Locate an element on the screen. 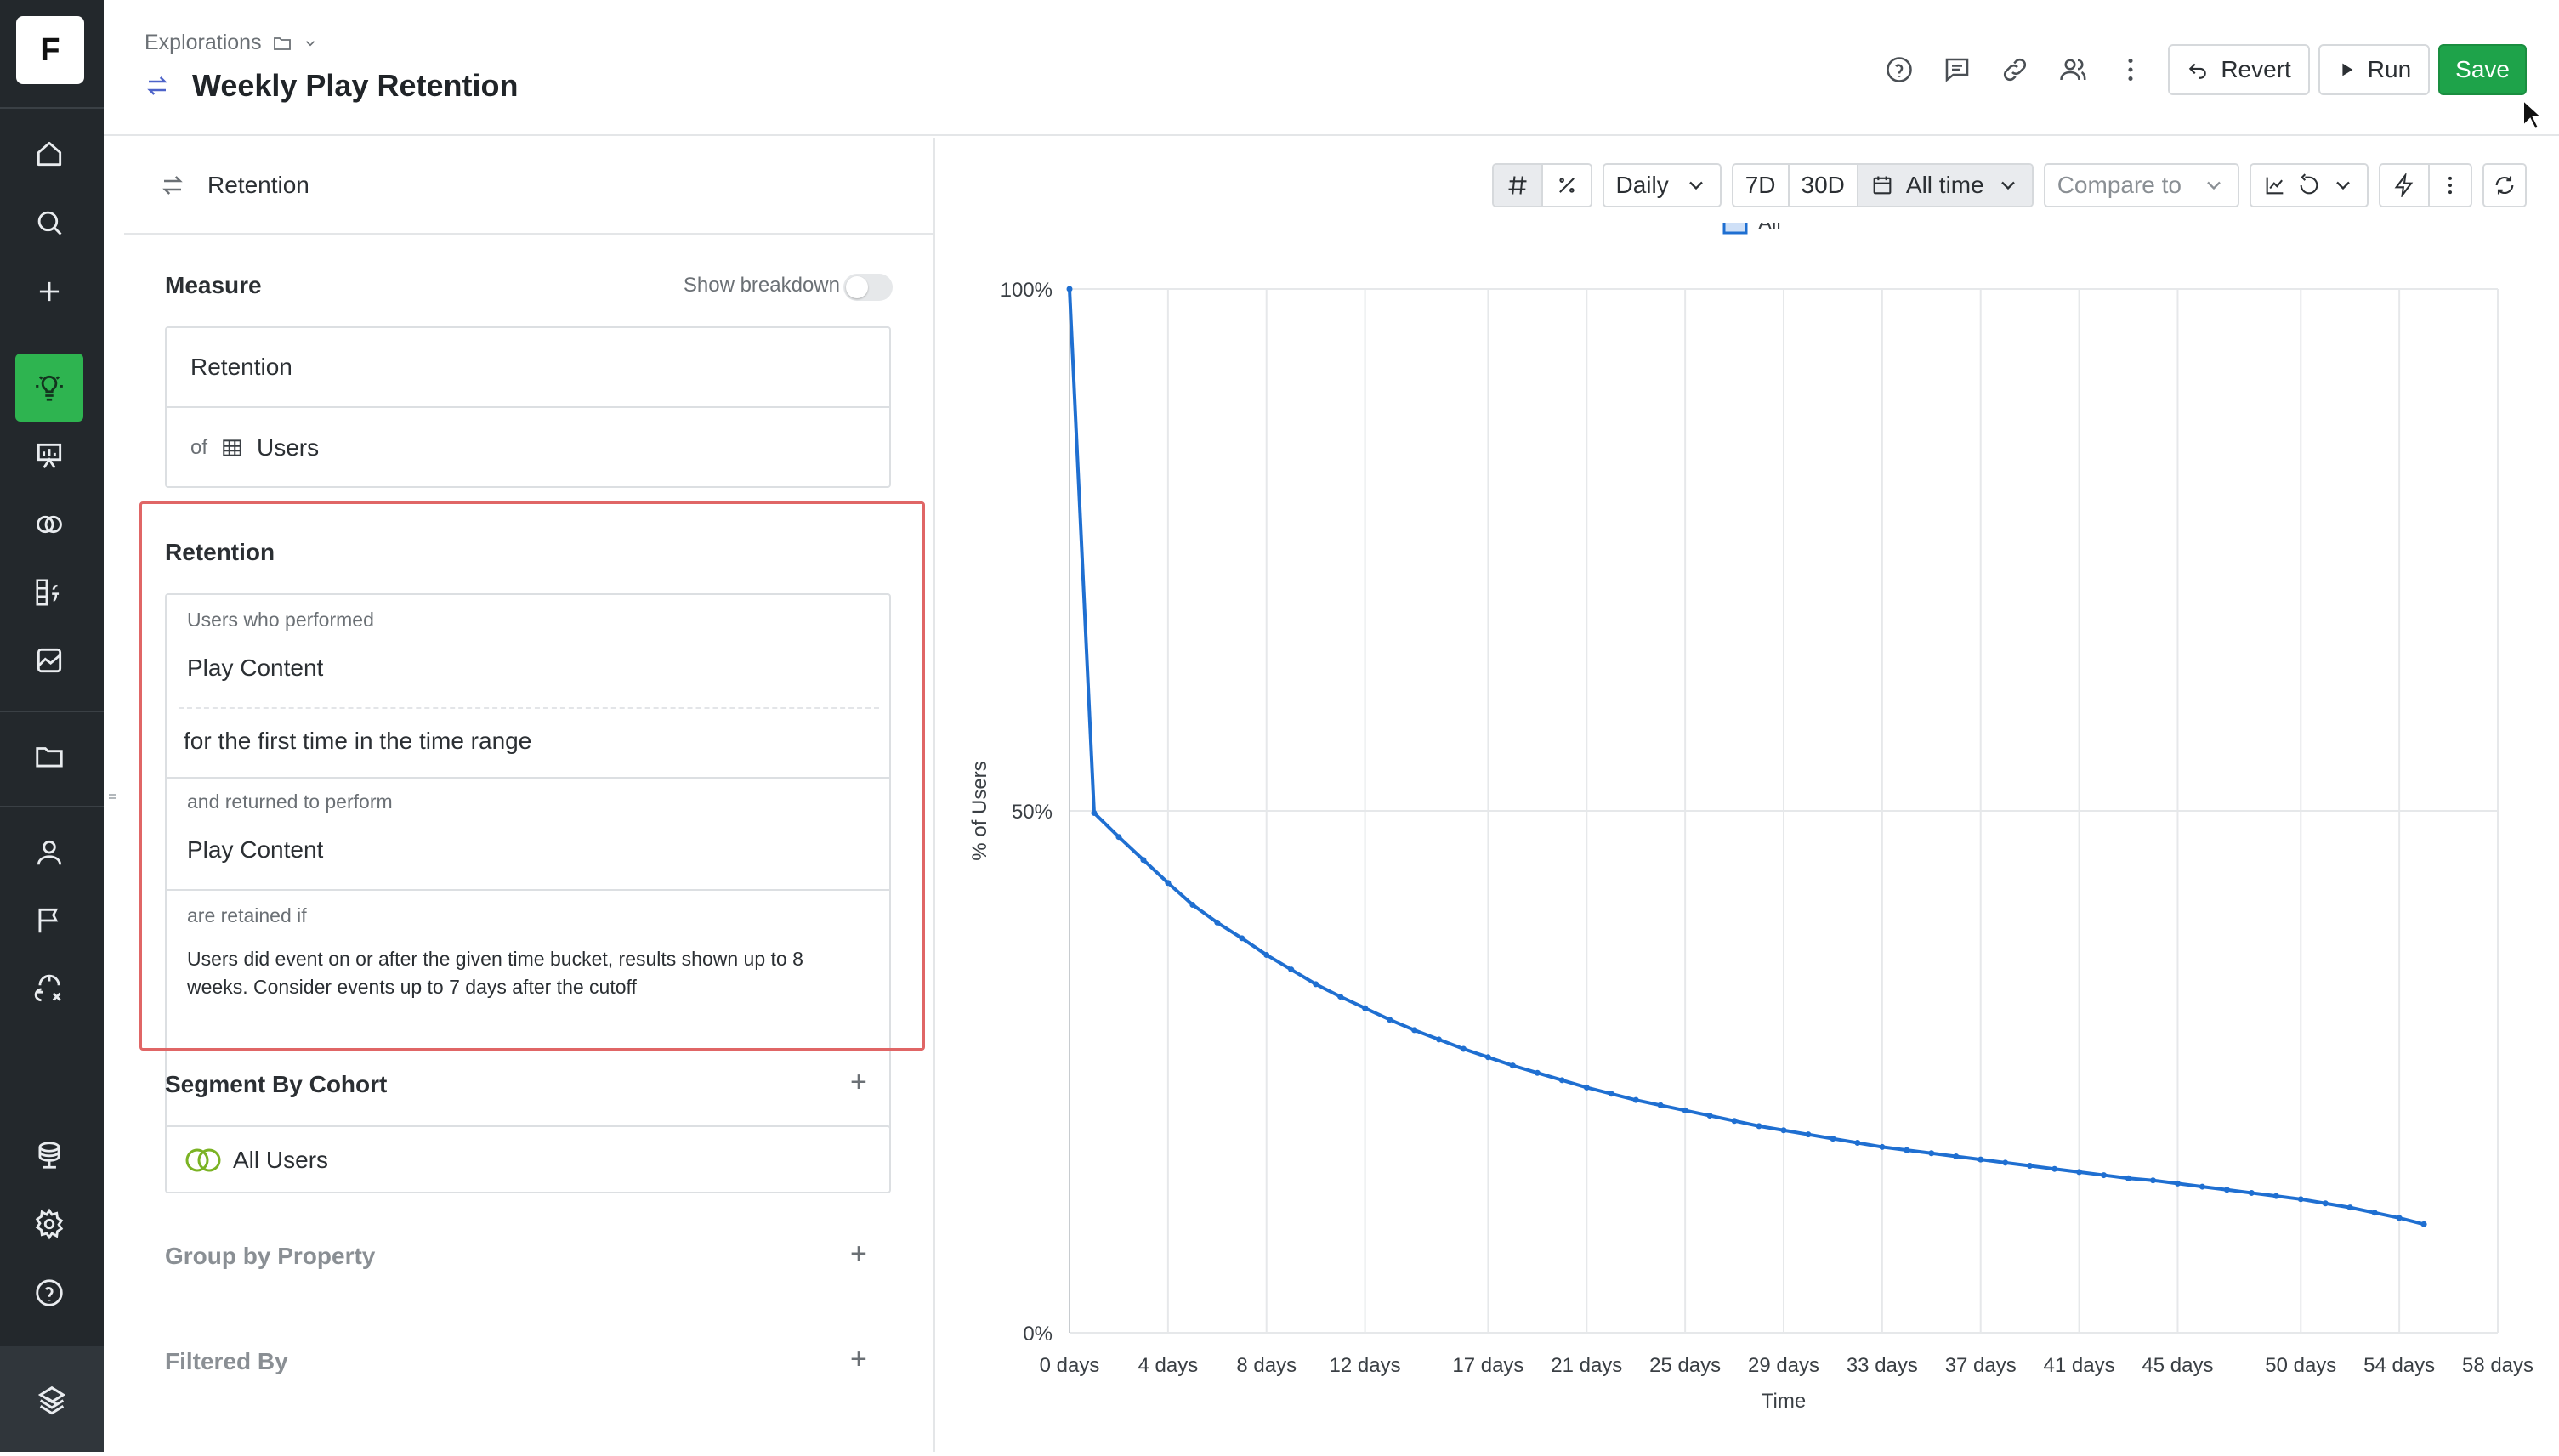 The image size is (2559, 1456). formula-icon is located at coordinates (49, 592).